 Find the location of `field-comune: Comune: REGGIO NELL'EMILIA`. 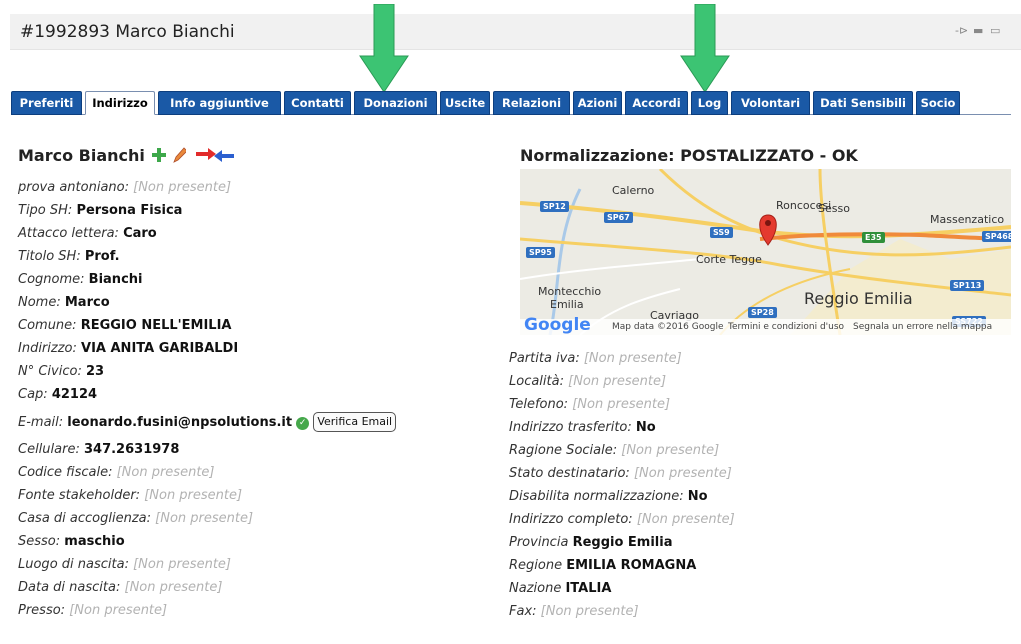

field-comune: Comune: REGGIO NELL'EMILIA is located at coordinates (125, 326).